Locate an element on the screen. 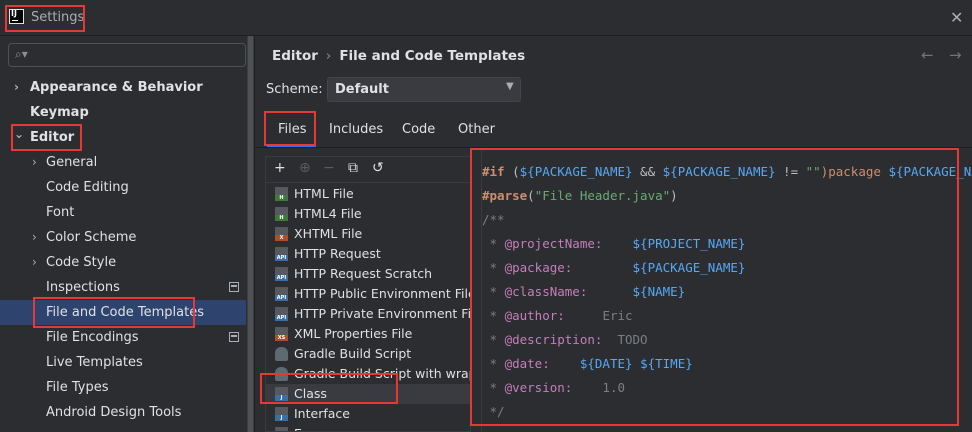 Image resolution: width=972 pixels, height=432 pixels. xhtml-file-icon: X is located at coordinates (281, 234).